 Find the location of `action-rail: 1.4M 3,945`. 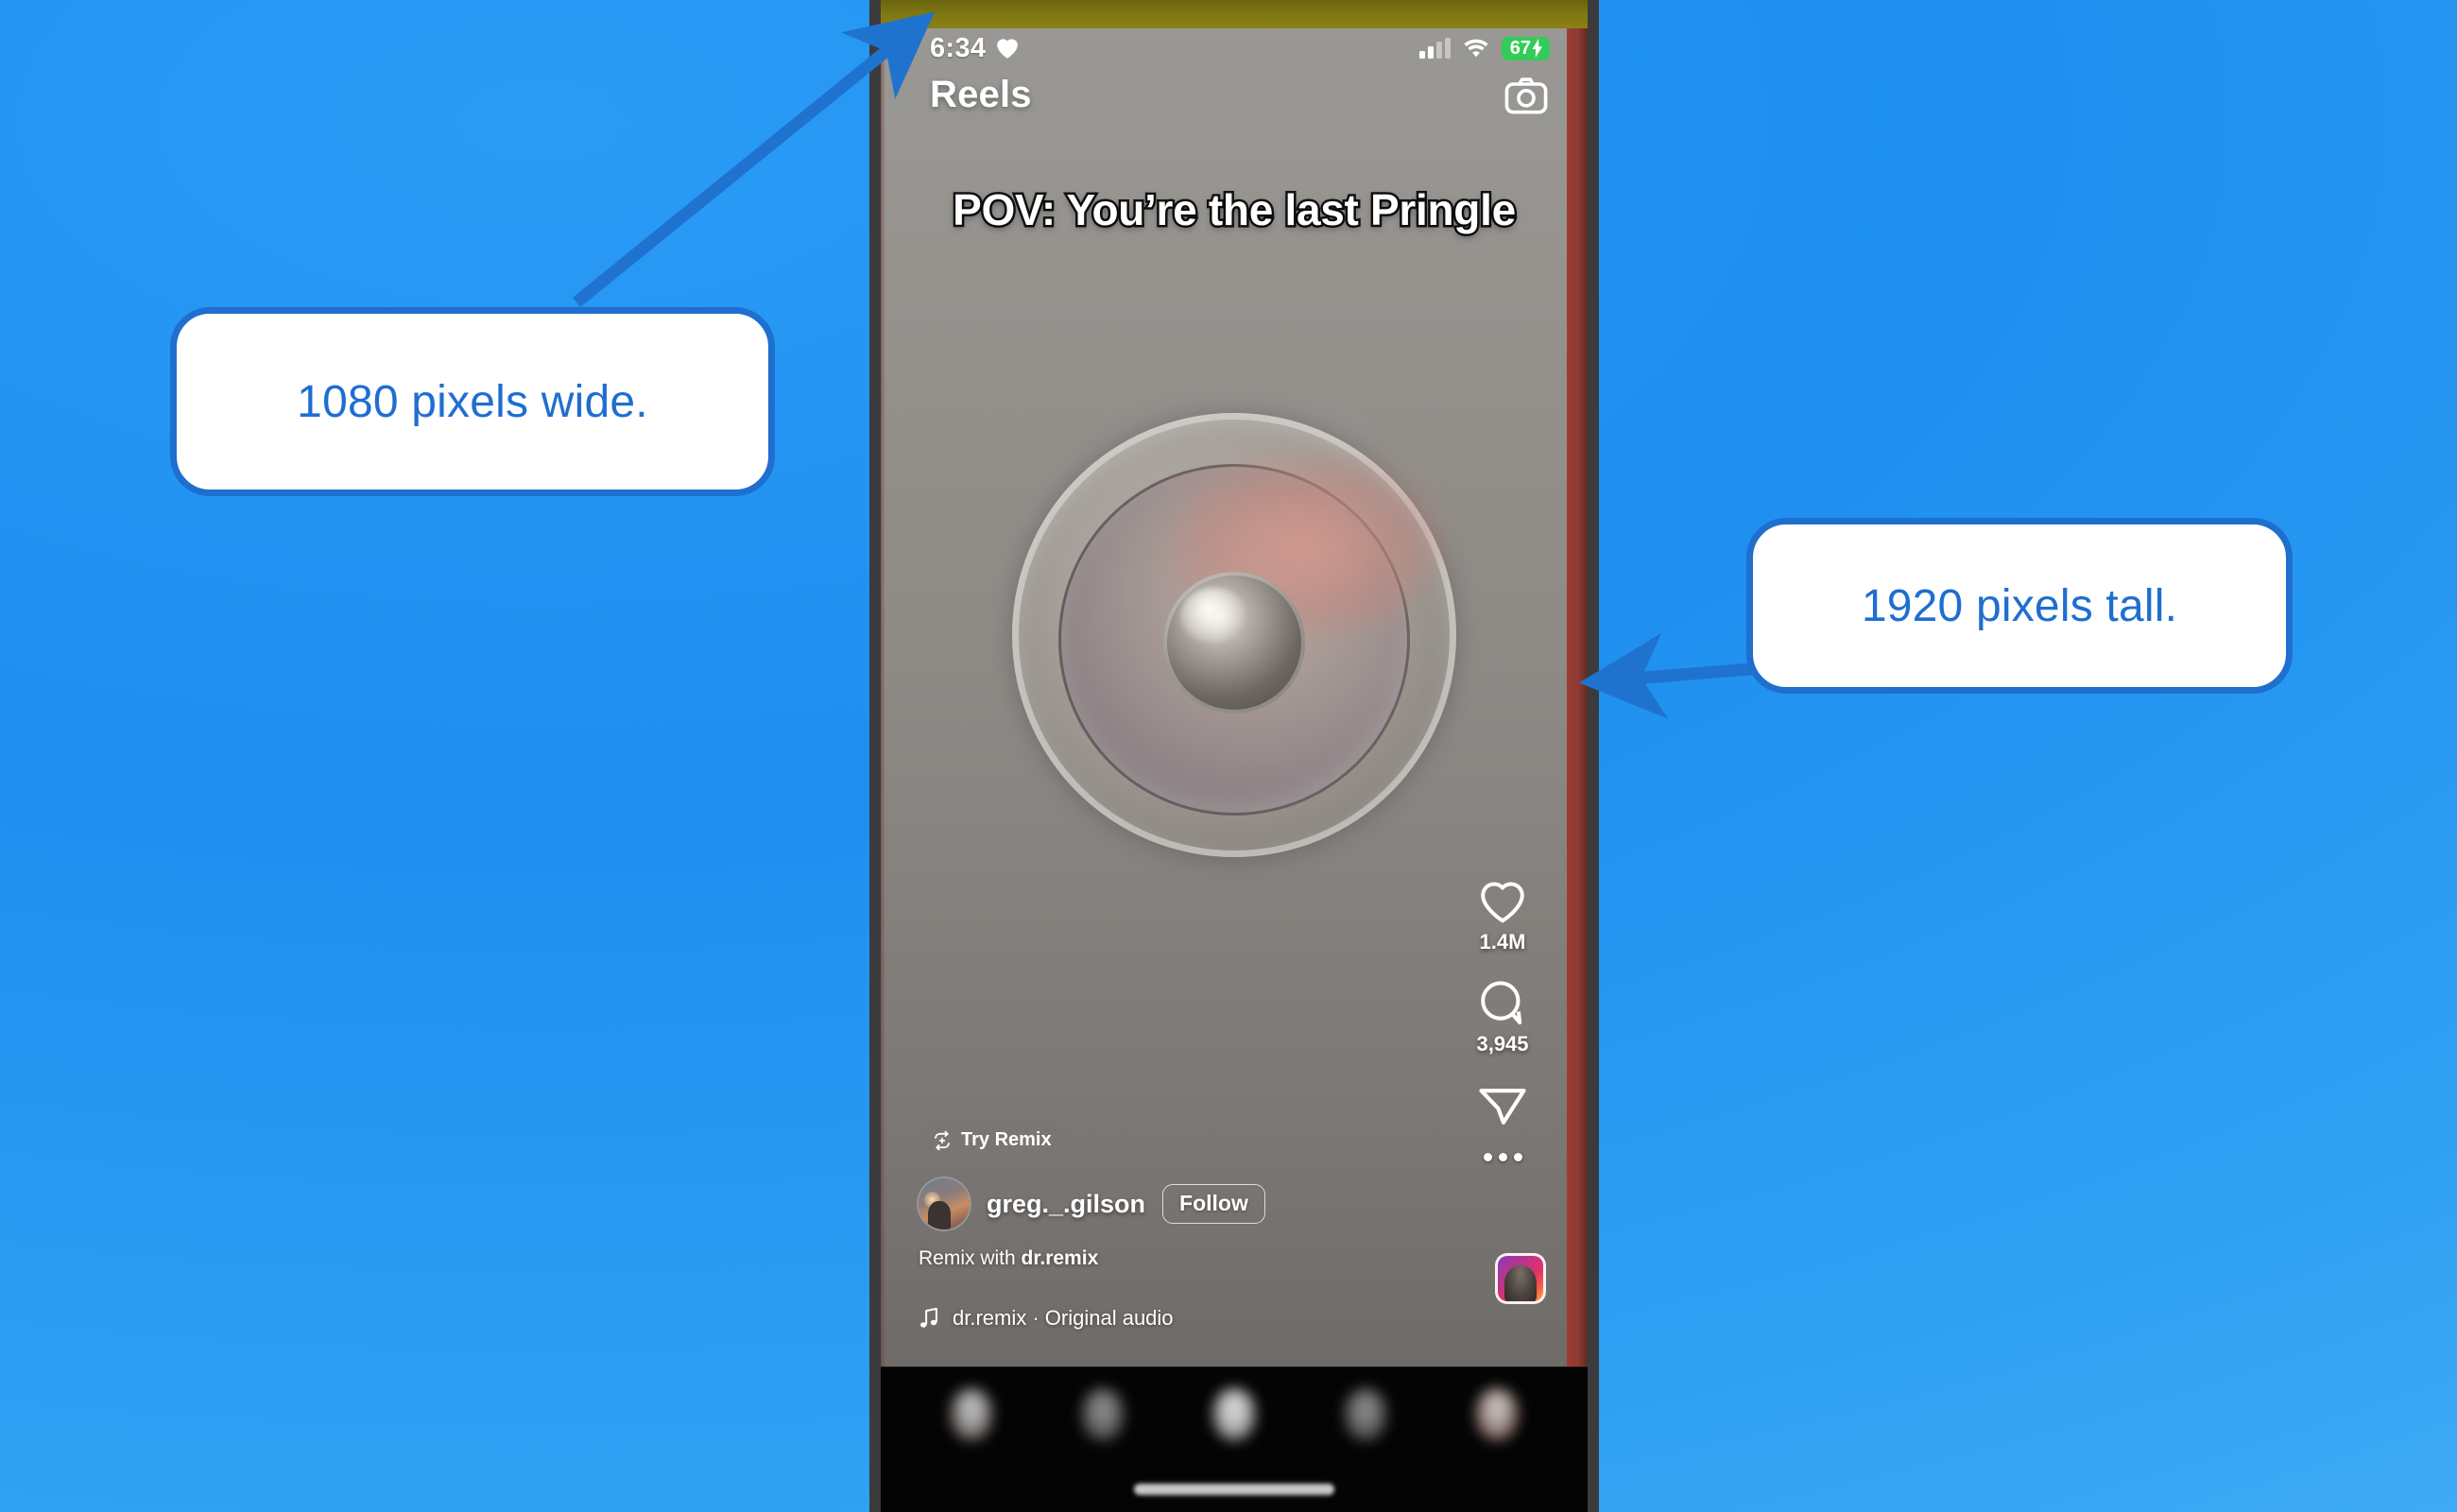

action-rail: 1.4M 3,945 is located at coordinates (1502, 1020).